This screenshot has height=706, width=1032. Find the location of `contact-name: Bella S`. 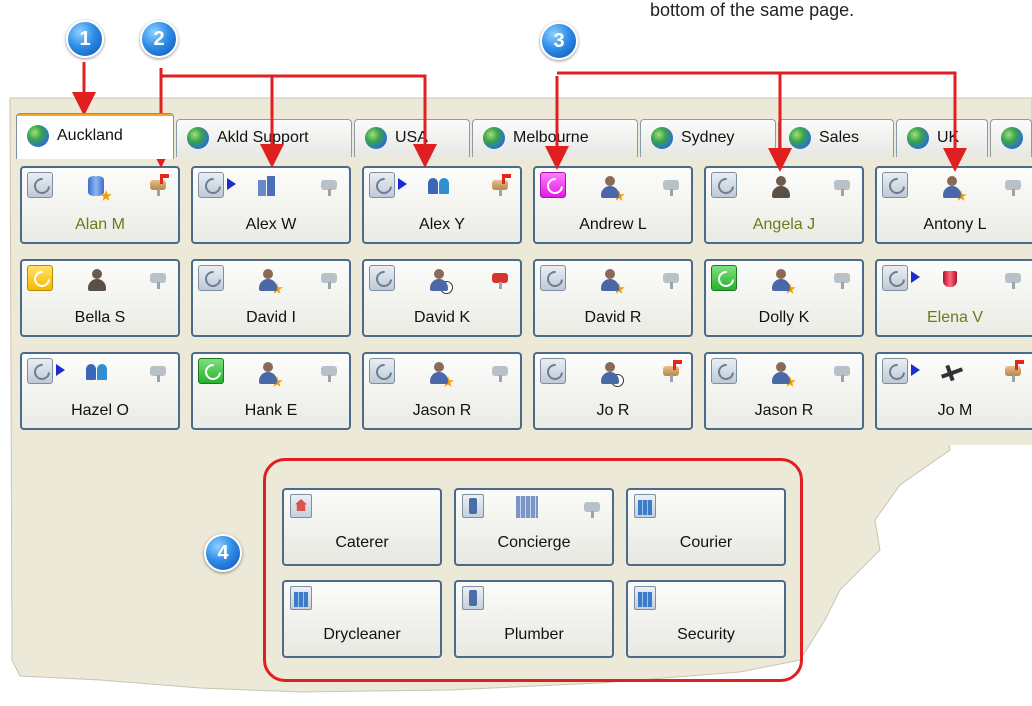

contact-name: Bella S is located at coordinates (100, 317).